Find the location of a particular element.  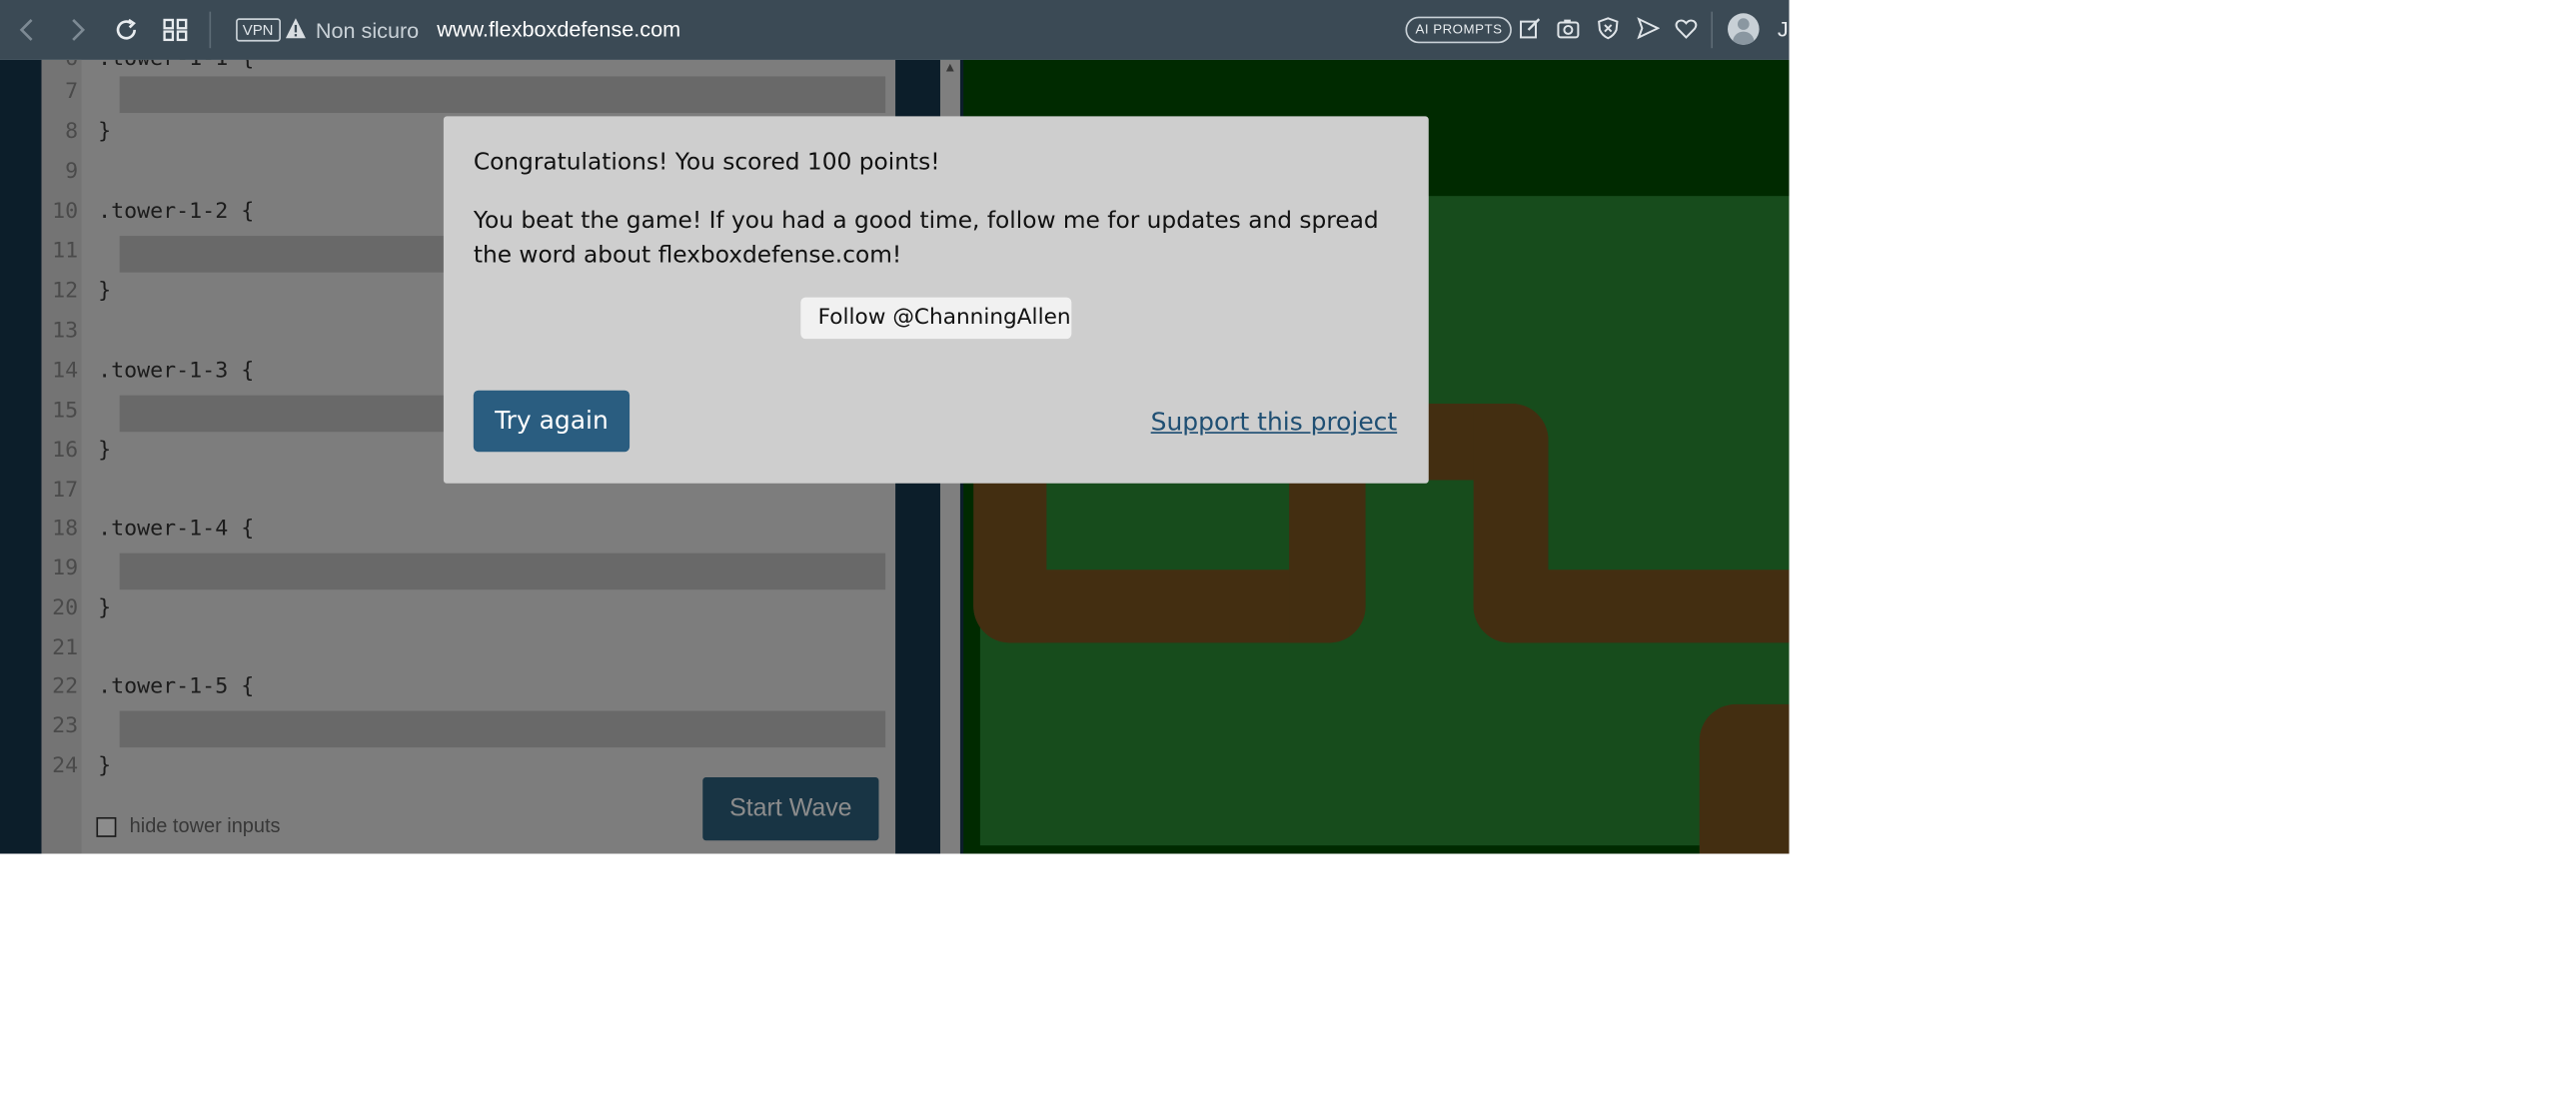

edit-icon is located at coordinates (1530, 28).